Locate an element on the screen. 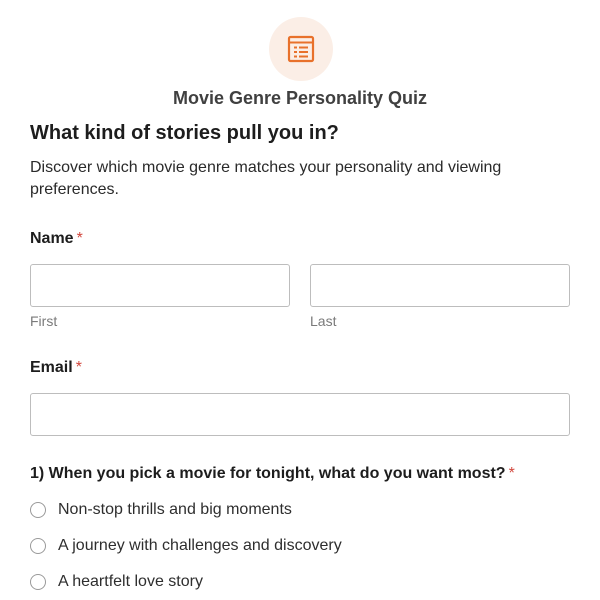 The image size is (600, 600). name-label: Name * is located at coordinates (56, 239).